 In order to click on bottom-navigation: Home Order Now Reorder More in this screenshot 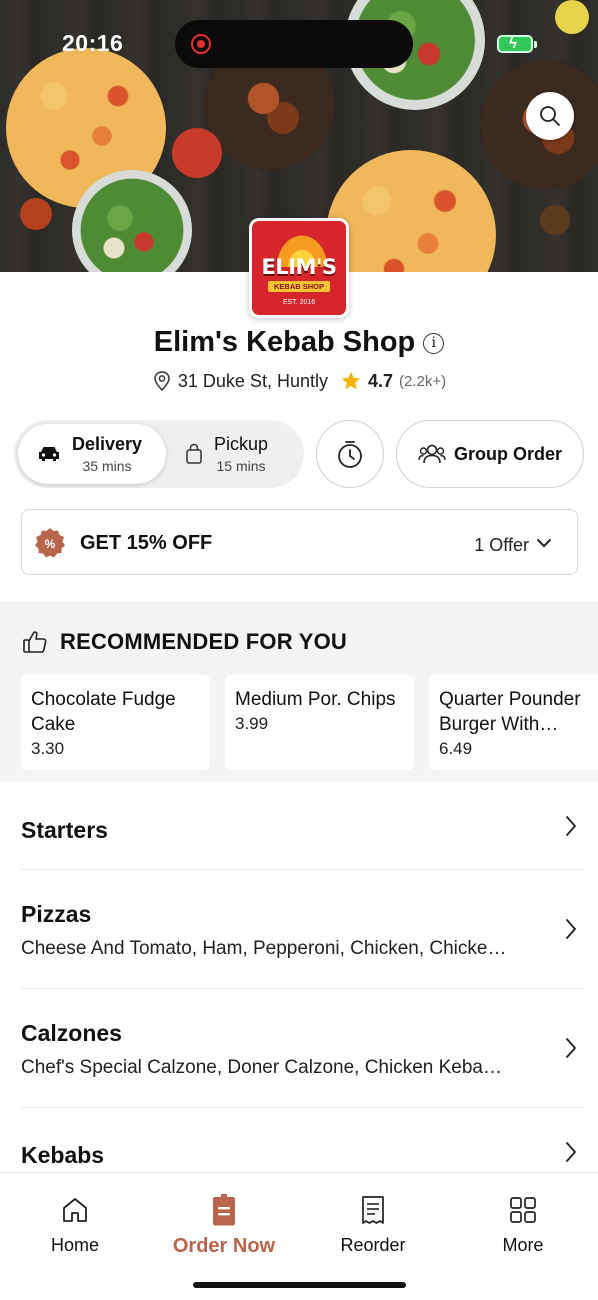, I will do `click(299, 1236)`.